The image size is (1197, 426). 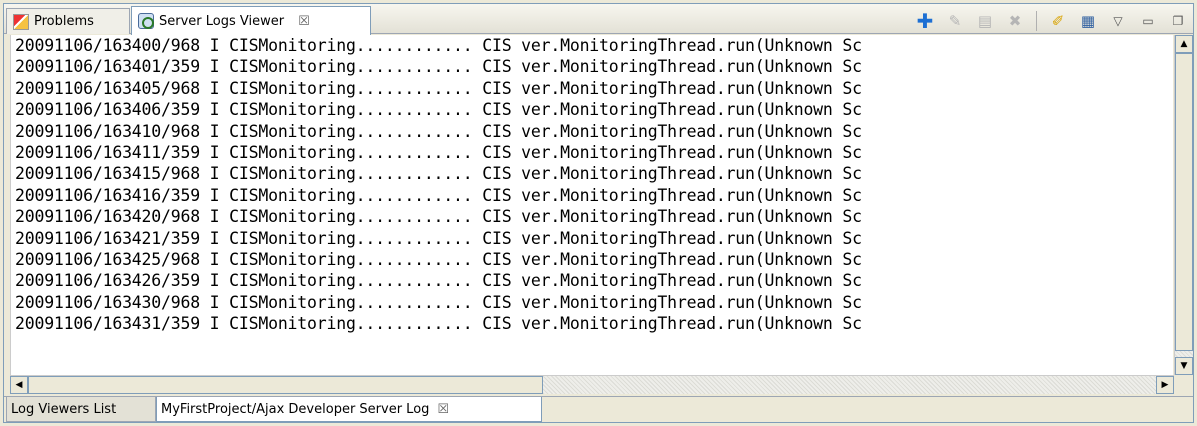 I want to click on tab-log-viewers-list-label: Log Viewers List, so click(x=64, y=409).